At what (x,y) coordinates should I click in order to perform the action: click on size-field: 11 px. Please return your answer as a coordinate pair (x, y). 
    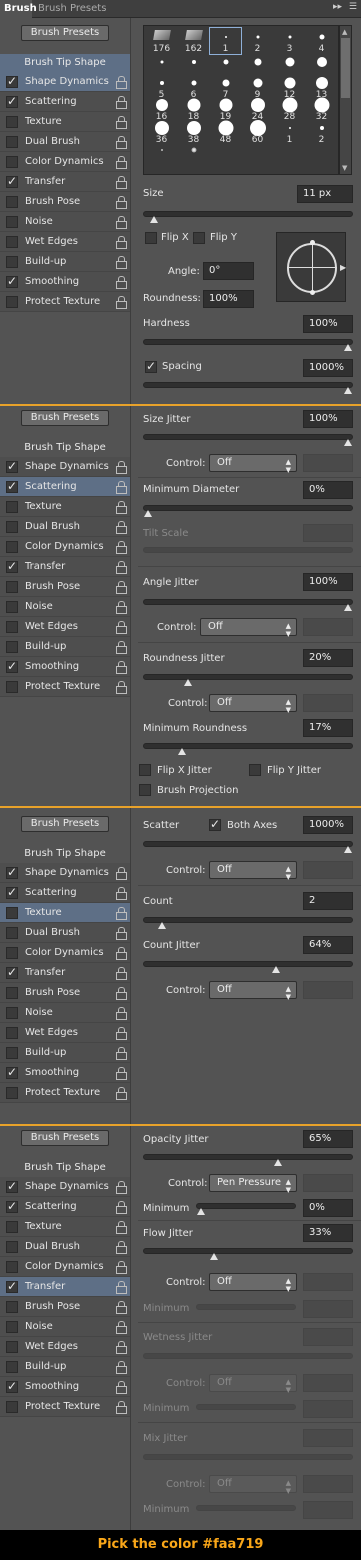
    Looking at the image, I should click on (325, 194).